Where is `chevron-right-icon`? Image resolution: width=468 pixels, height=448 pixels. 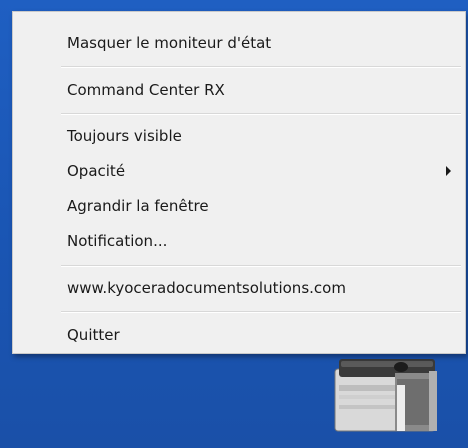 chevron-right-icon is located at coordinates (448, 171).